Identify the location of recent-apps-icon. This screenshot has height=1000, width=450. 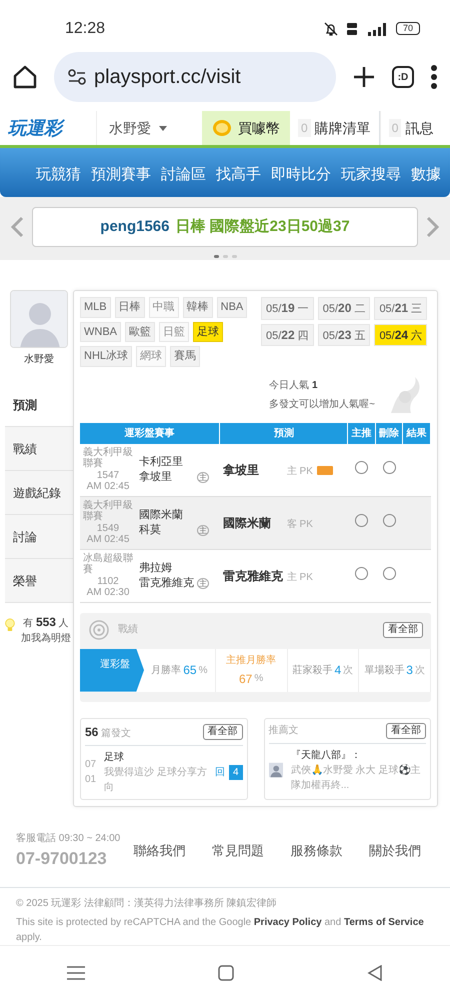
(75, 973).